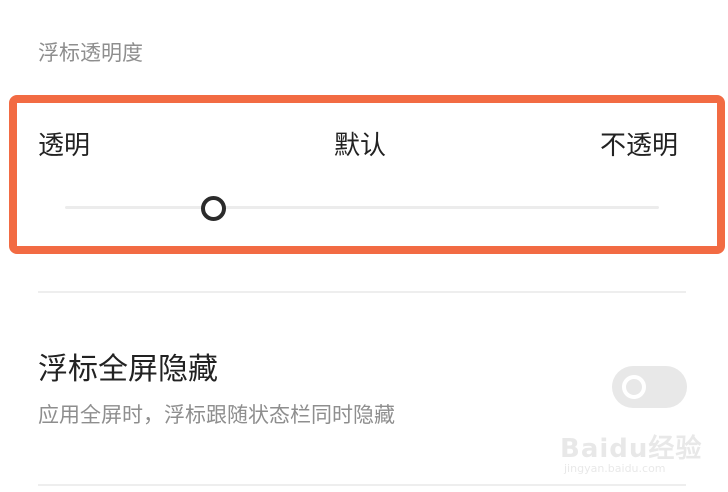 Image resolution: width=728 pixels, height=492 pixels. I want to click on slider-label-transparent: 透明, so click(64, 146).